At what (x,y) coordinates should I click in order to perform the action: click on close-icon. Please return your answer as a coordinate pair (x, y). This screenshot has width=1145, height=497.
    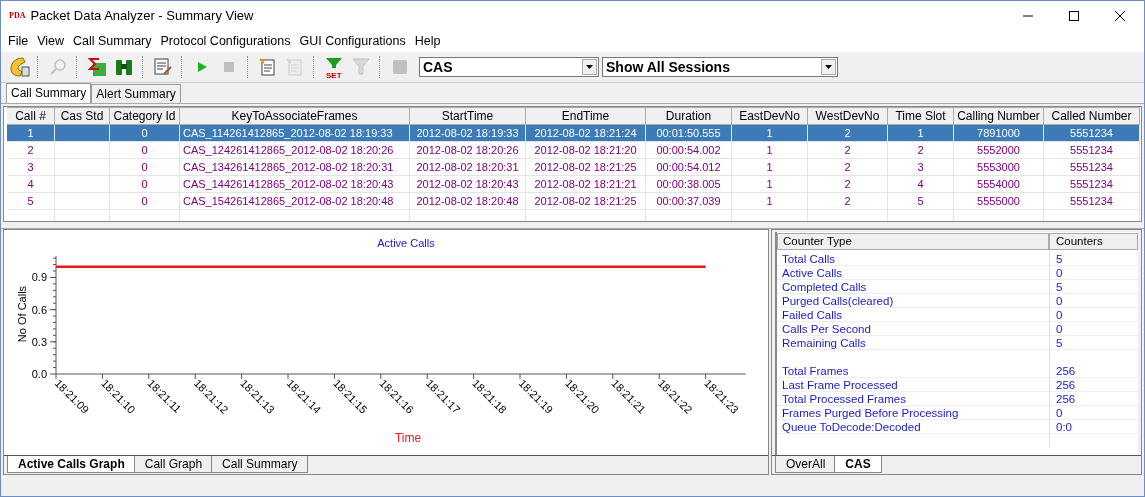
    Looking at the image, I should click on (1120, 15).